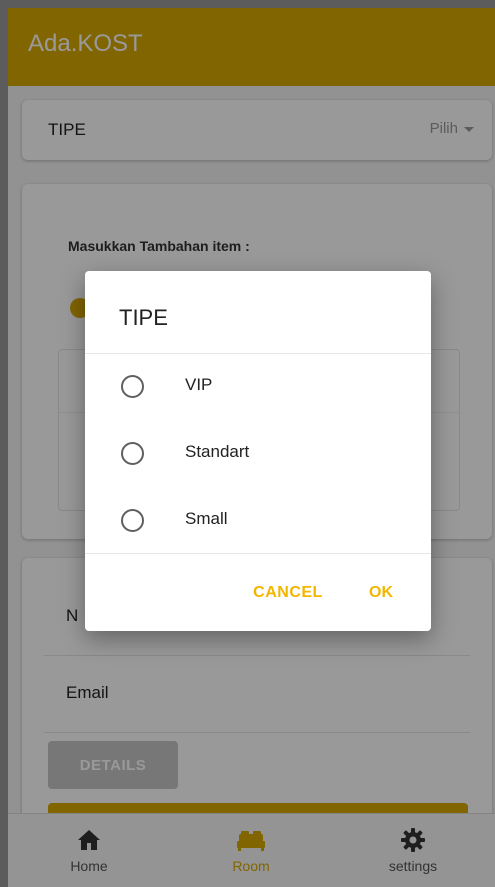 The image size is (495, 887). What do you see at coordinates (258, 353) in the screenshot?
I see `dialog-divider-top` at bounding box center [258, 353].